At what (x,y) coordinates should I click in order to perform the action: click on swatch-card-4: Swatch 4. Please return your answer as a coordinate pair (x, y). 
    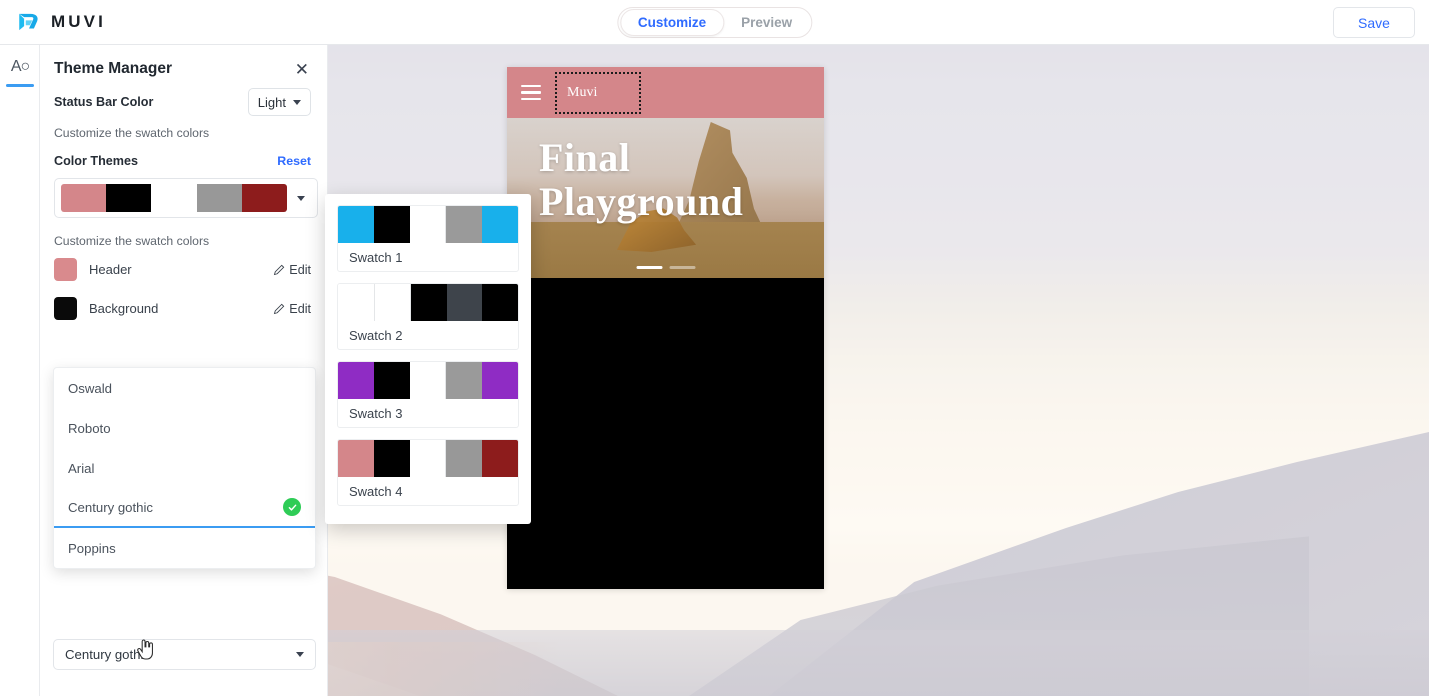
    Looking at the image, I should click on (428, 472).